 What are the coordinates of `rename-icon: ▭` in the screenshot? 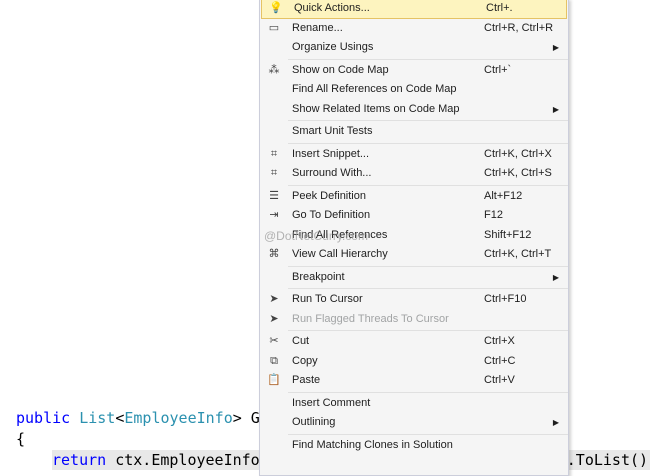 It's located at (274, 27).